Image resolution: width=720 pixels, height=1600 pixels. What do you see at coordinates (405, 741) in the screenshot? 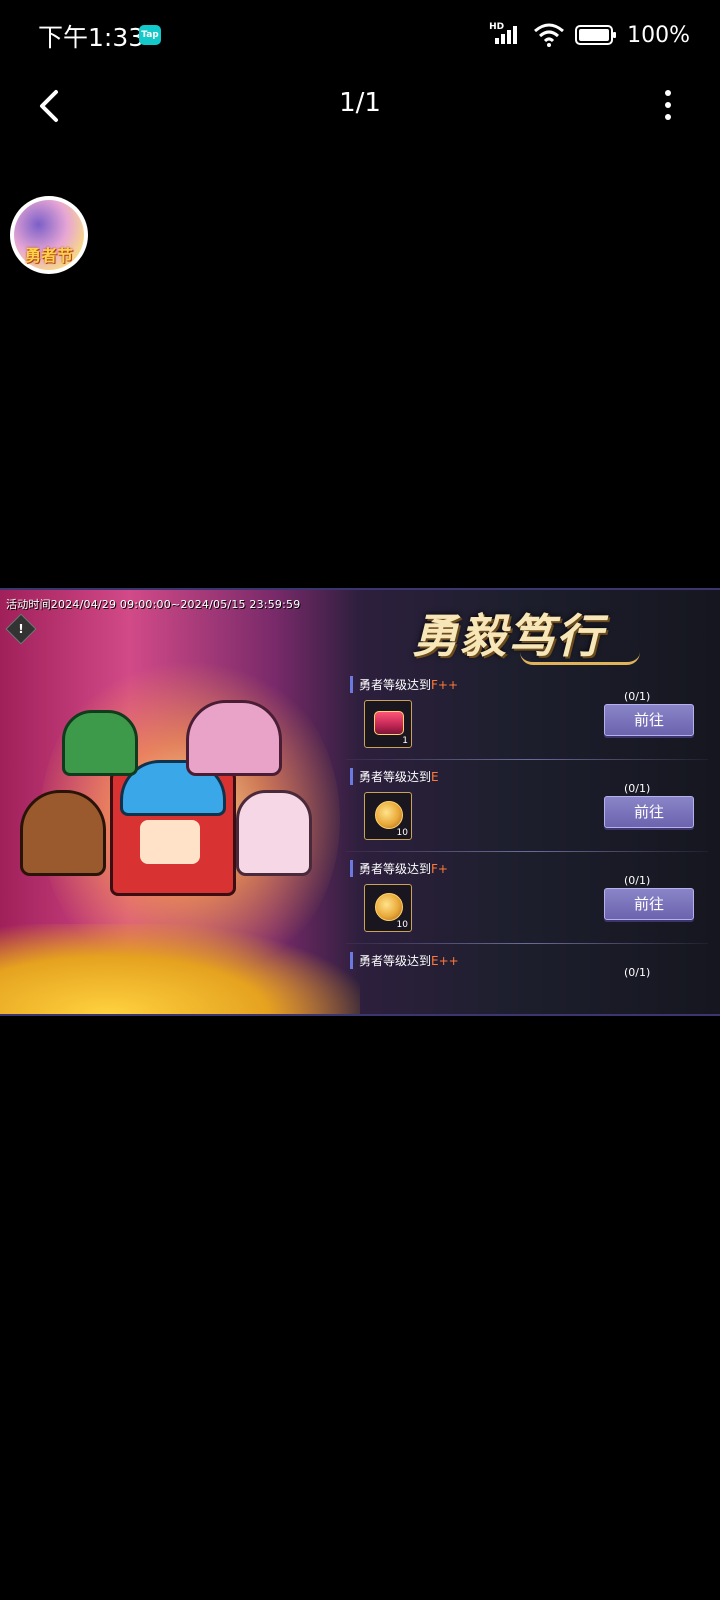
I see `reward-quantity: 1` at bounding box center [405, 741].